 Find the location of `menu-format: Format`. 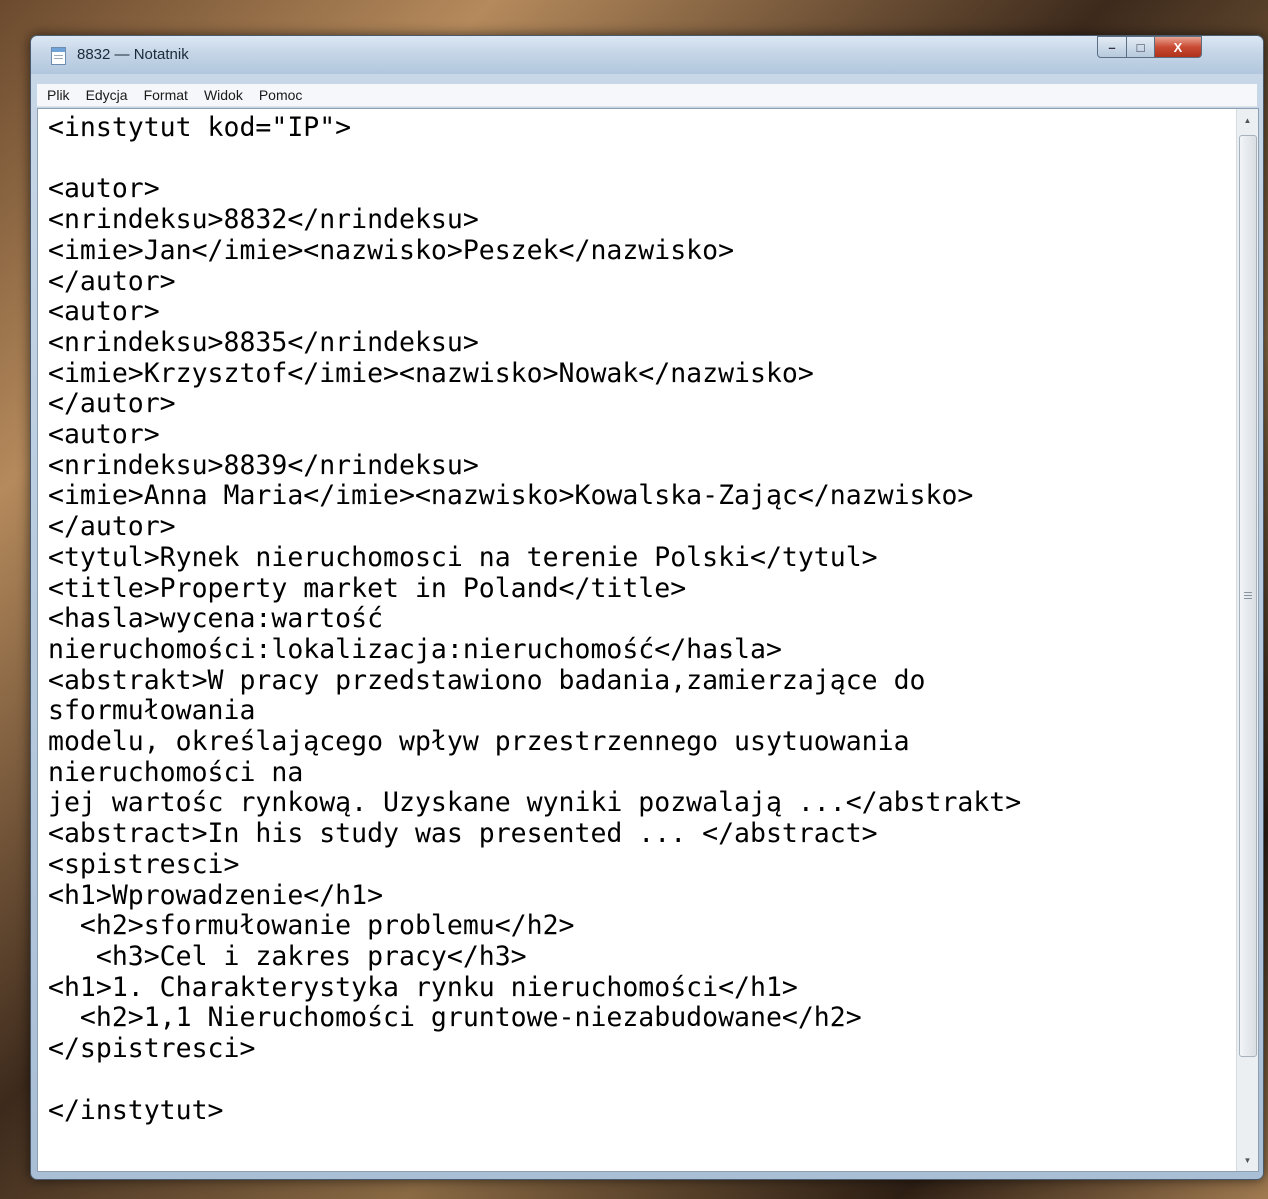

menu-format: Format is located at coordinates (166, 95).